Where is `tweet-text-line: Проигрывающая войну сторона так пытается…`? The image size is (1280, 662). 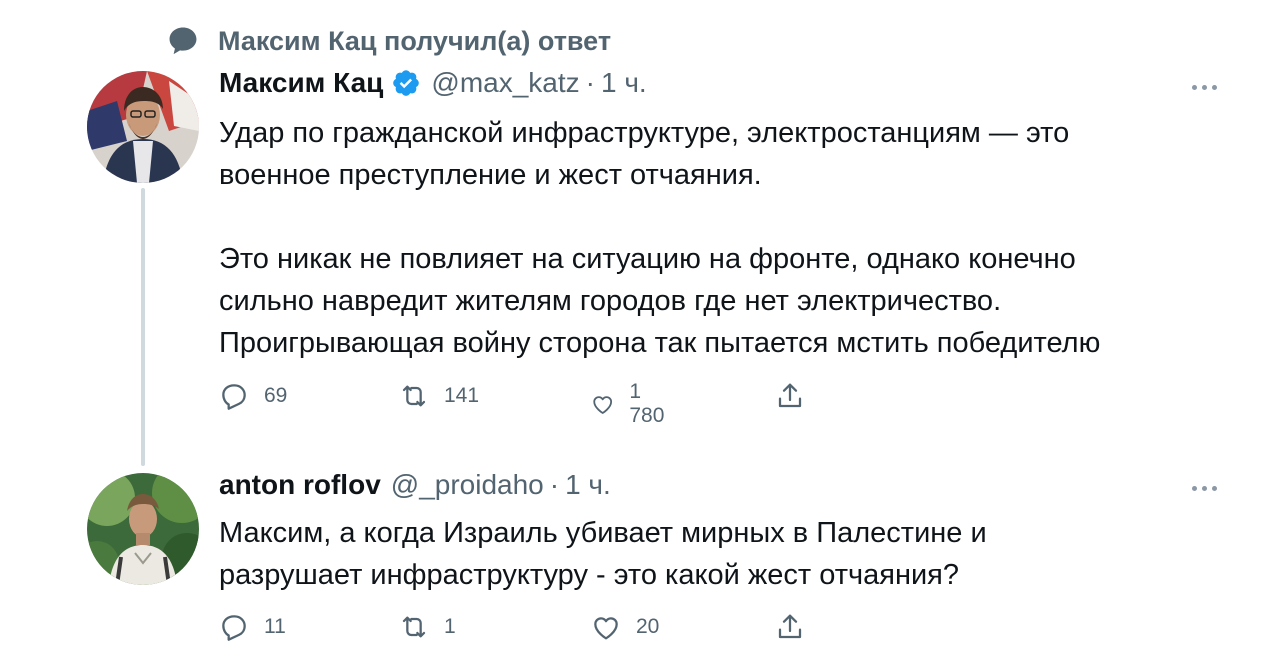
tweet-text-line: Проигрывающая войну сторона так пытается… is located at coordinates (660, 343).